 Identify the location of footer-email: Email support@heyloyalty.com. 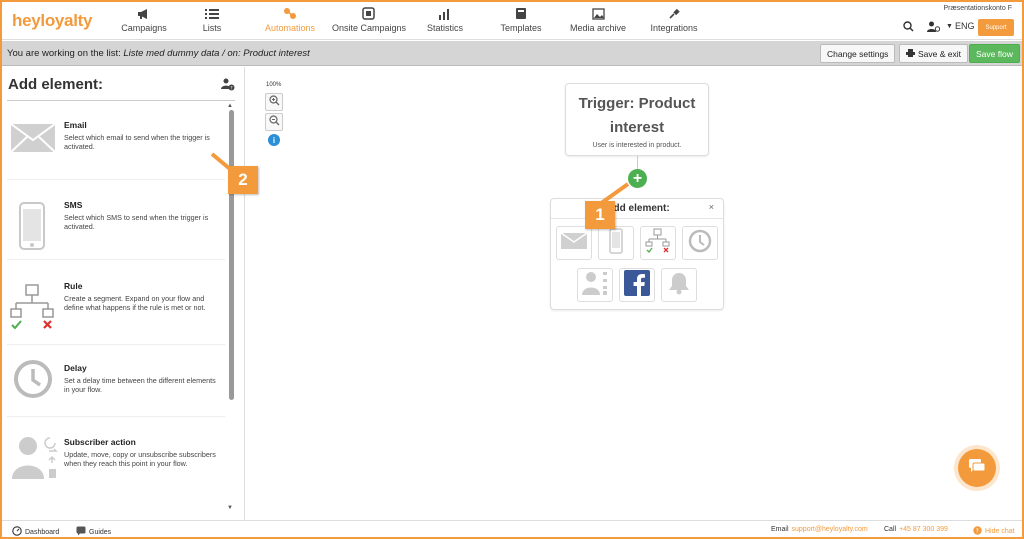
(819, 529).